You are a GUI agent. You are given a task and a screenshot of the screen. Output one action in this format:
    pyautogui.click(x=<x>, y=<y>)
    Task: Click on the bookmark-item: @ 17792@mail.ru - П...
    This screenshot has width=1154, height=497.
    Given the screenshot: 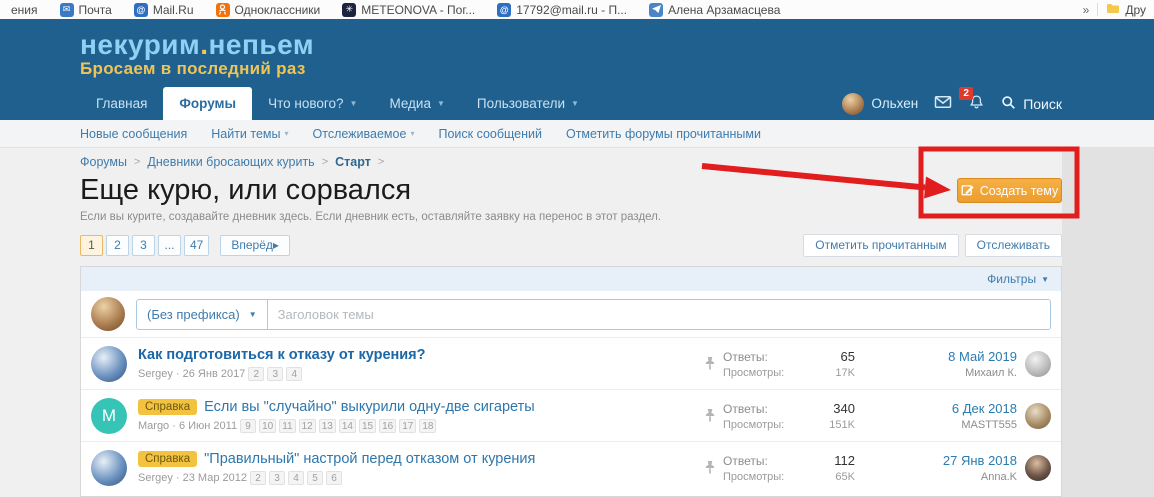 What is the action you would take?
    pyautogui.click(x=562, y=9)
    